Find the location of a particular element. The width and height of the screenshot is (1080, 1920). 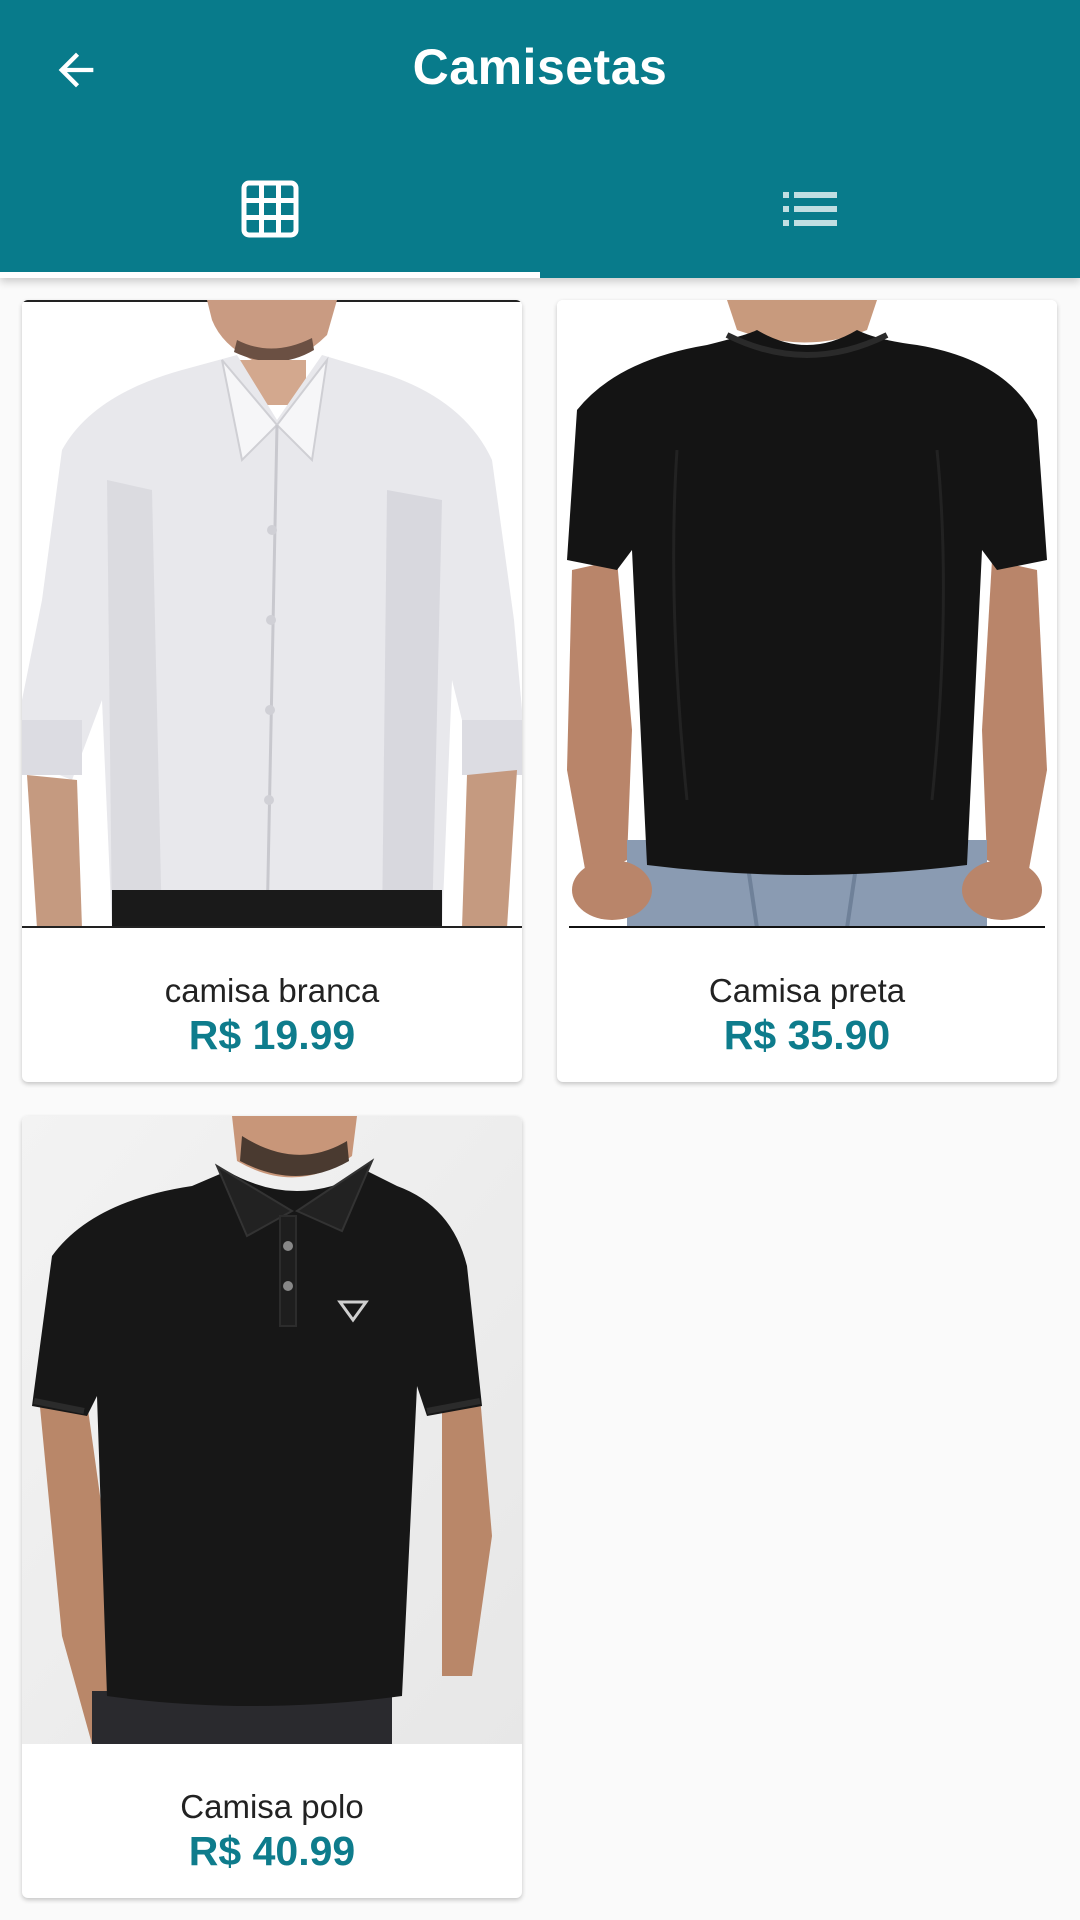

product-price: R$ 35.90 is located at coordinates (807, 1035).